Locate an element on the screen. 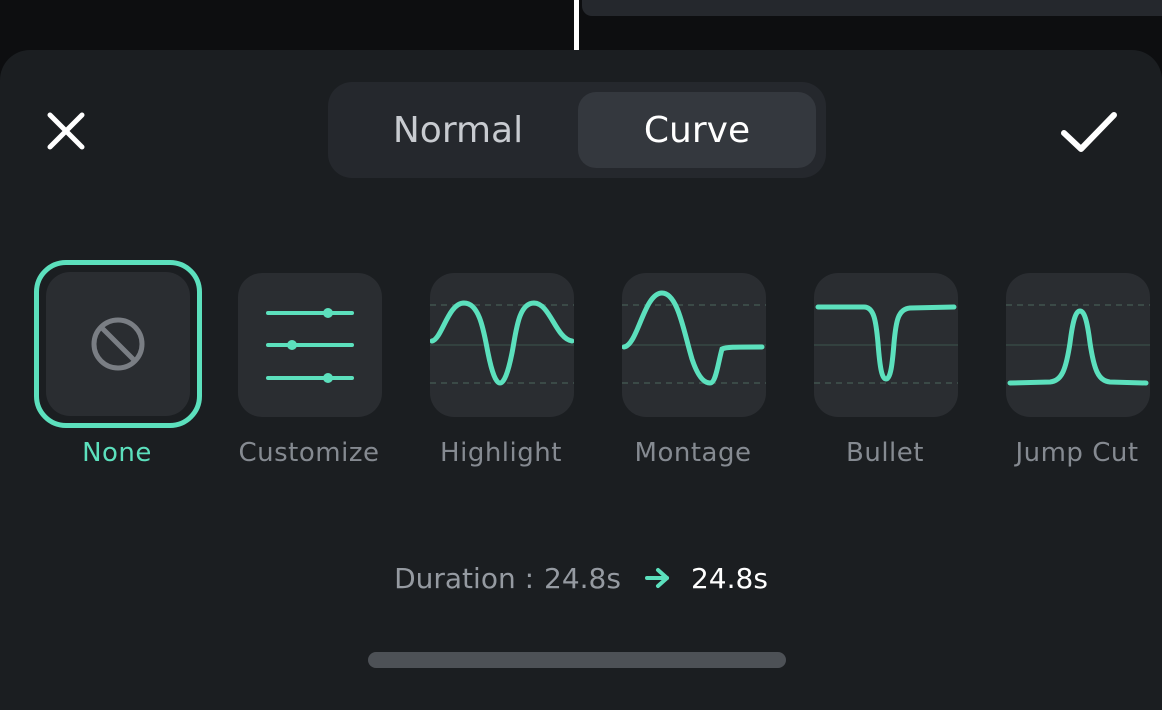 This screenshot has width=1162, height=710. no-entry-icon is located at coordinates (118, 344).